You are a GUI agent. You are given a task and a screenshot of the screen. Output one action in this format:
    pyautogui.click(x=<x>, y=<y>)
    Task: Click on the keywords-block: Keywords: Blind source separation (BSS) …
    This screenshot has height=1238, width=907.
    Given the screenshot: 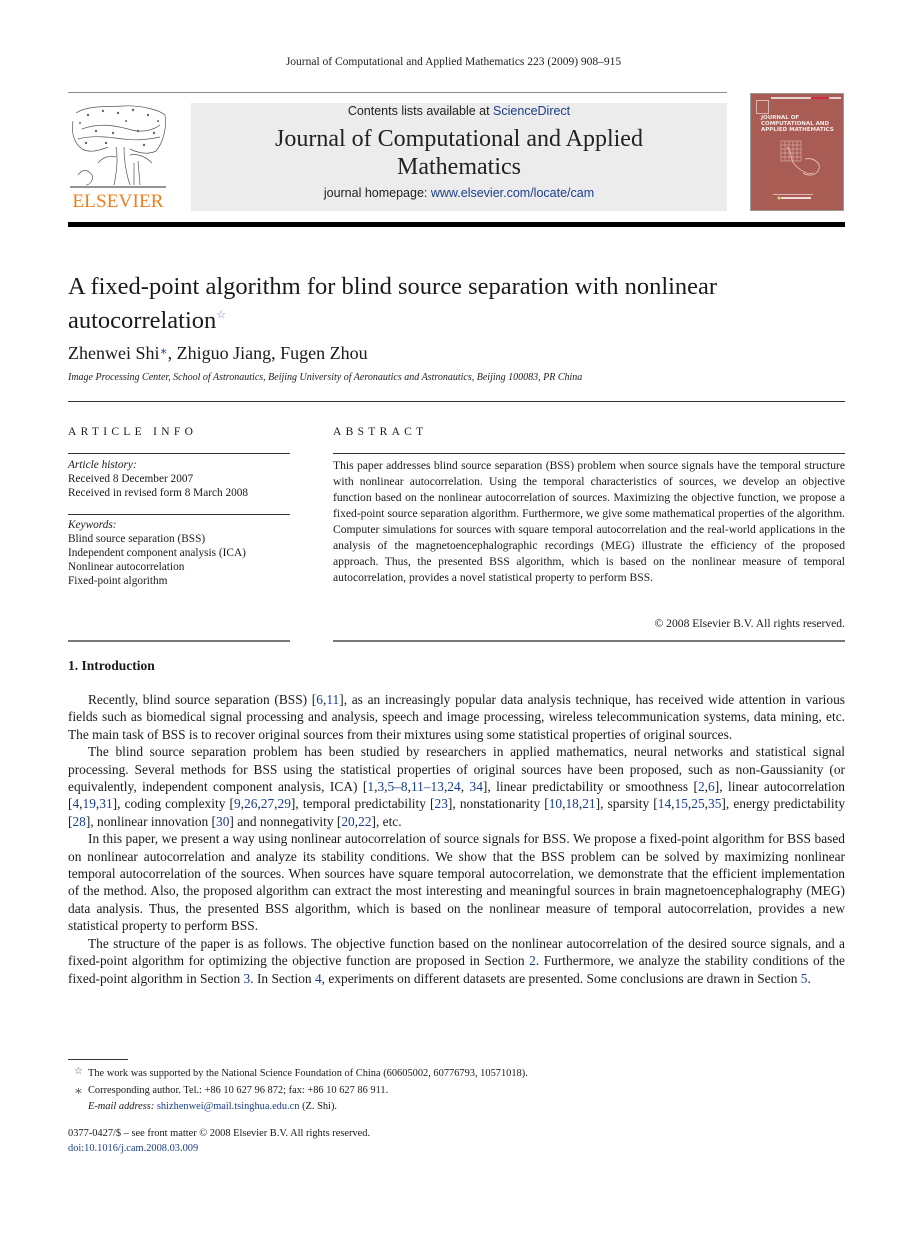 What is the action you would take?
    pyautogui.click(x=157, y=553)
    